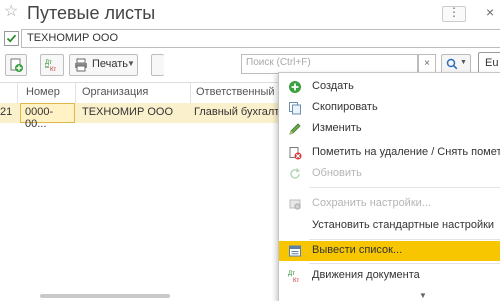 Image resolution: width=500 pixels, height=301 pixels. What do you see at coordinates (278, 62) in the screenshot?
I see `search-placeholder: Поиск (Ctrl+F)` at bounding box center [278, 62].